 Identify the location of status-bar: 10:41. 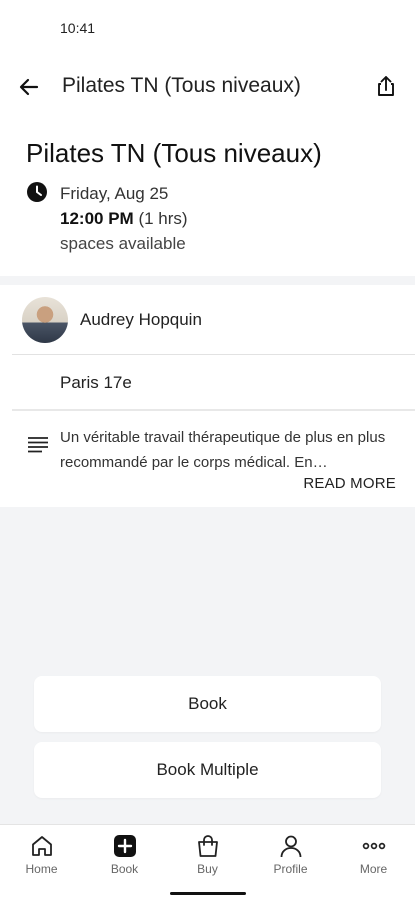
(207, 28).